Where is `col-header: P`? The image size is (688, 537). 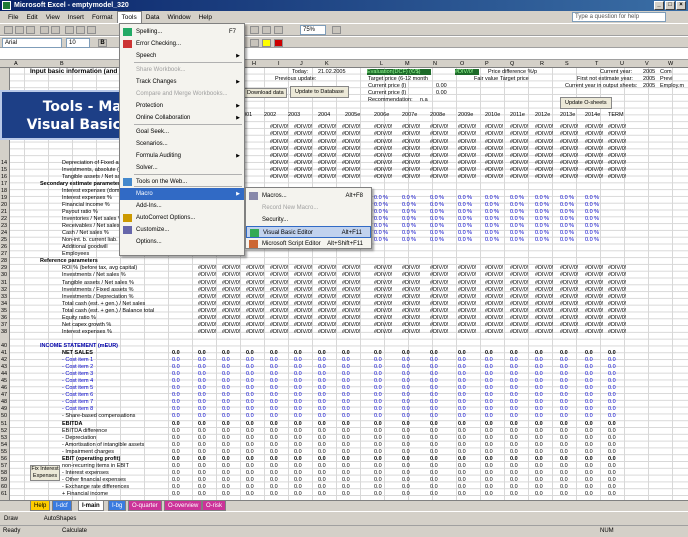
col-header: P is located at coordinates (487, 64).